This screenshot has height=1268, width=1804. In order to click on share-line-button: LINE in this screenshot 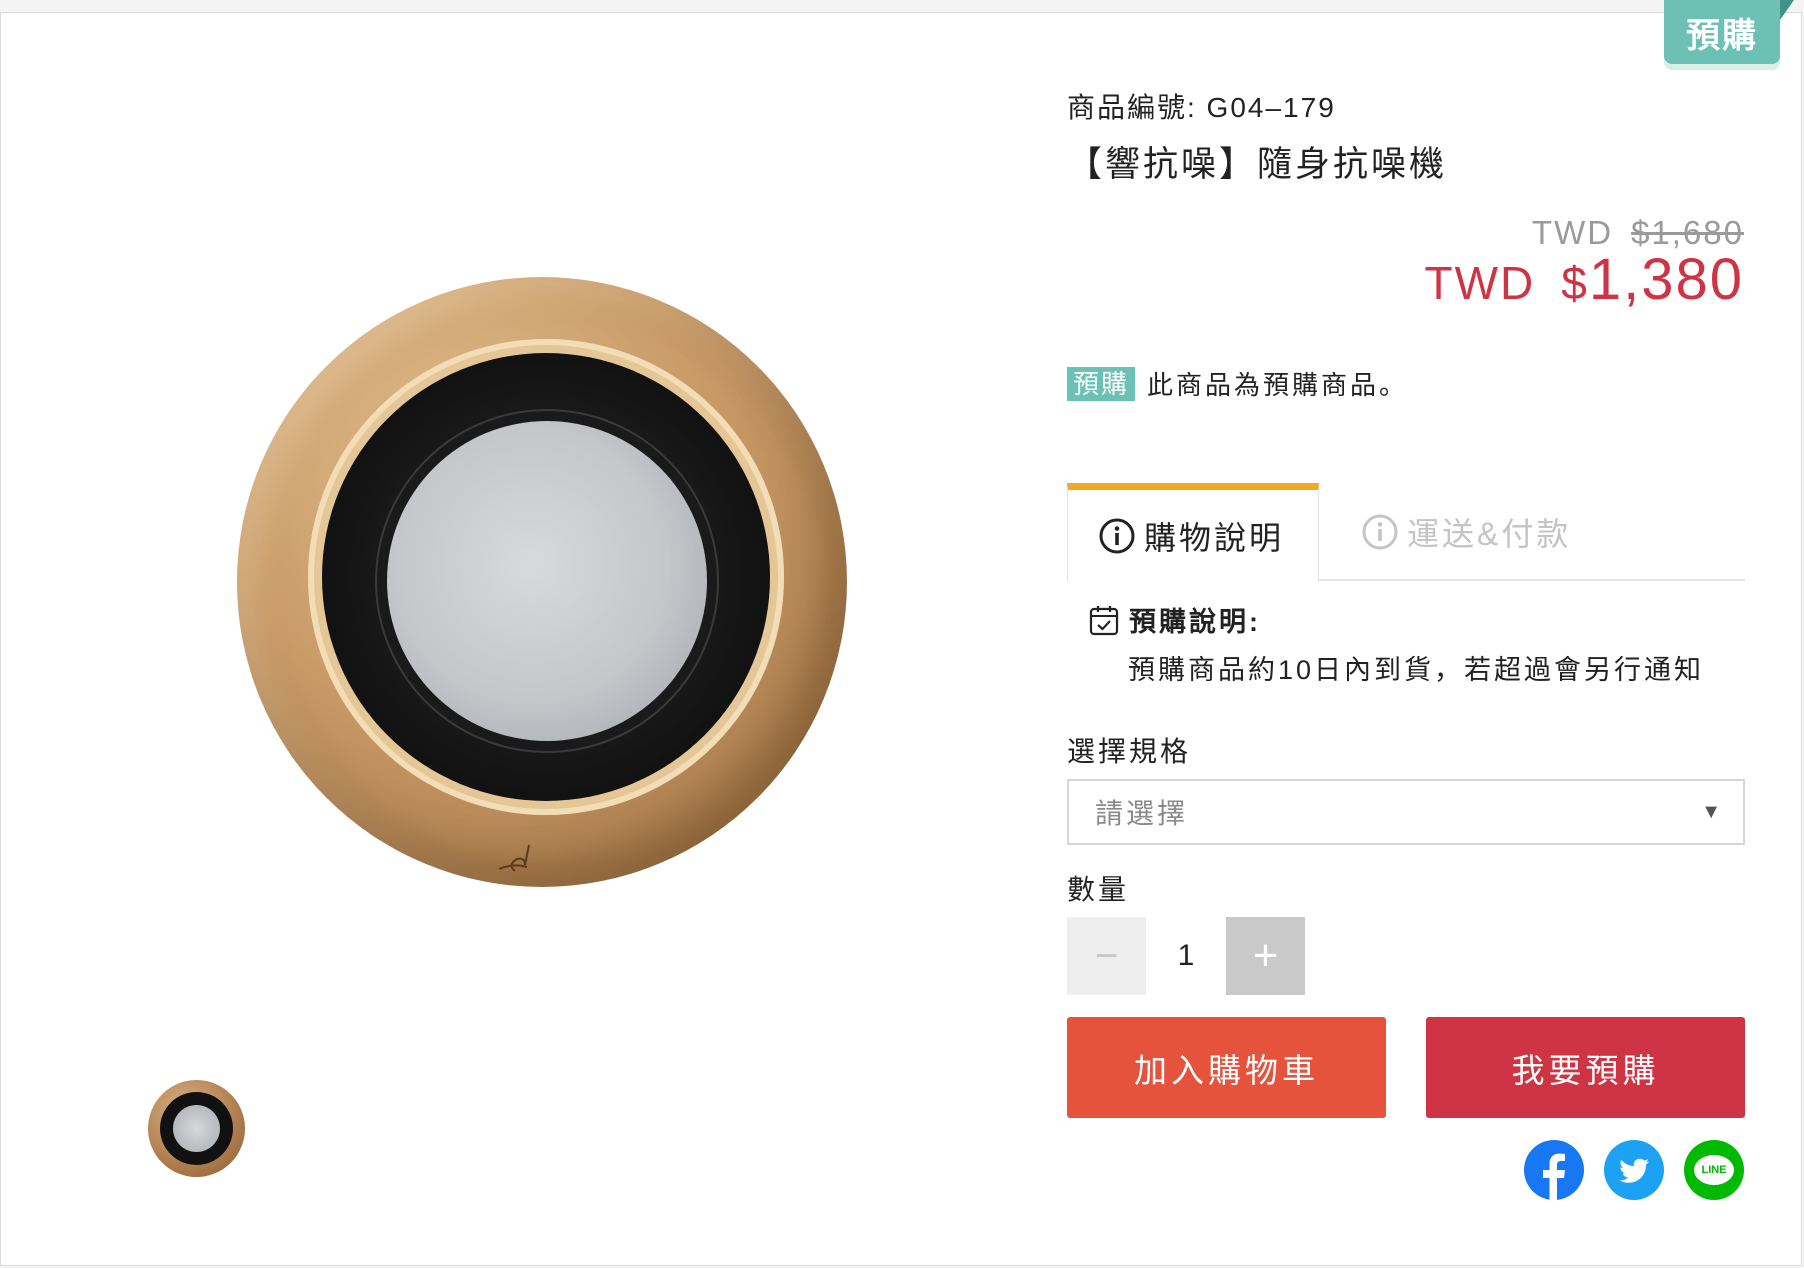, I will do `click(1714, 1170)`.